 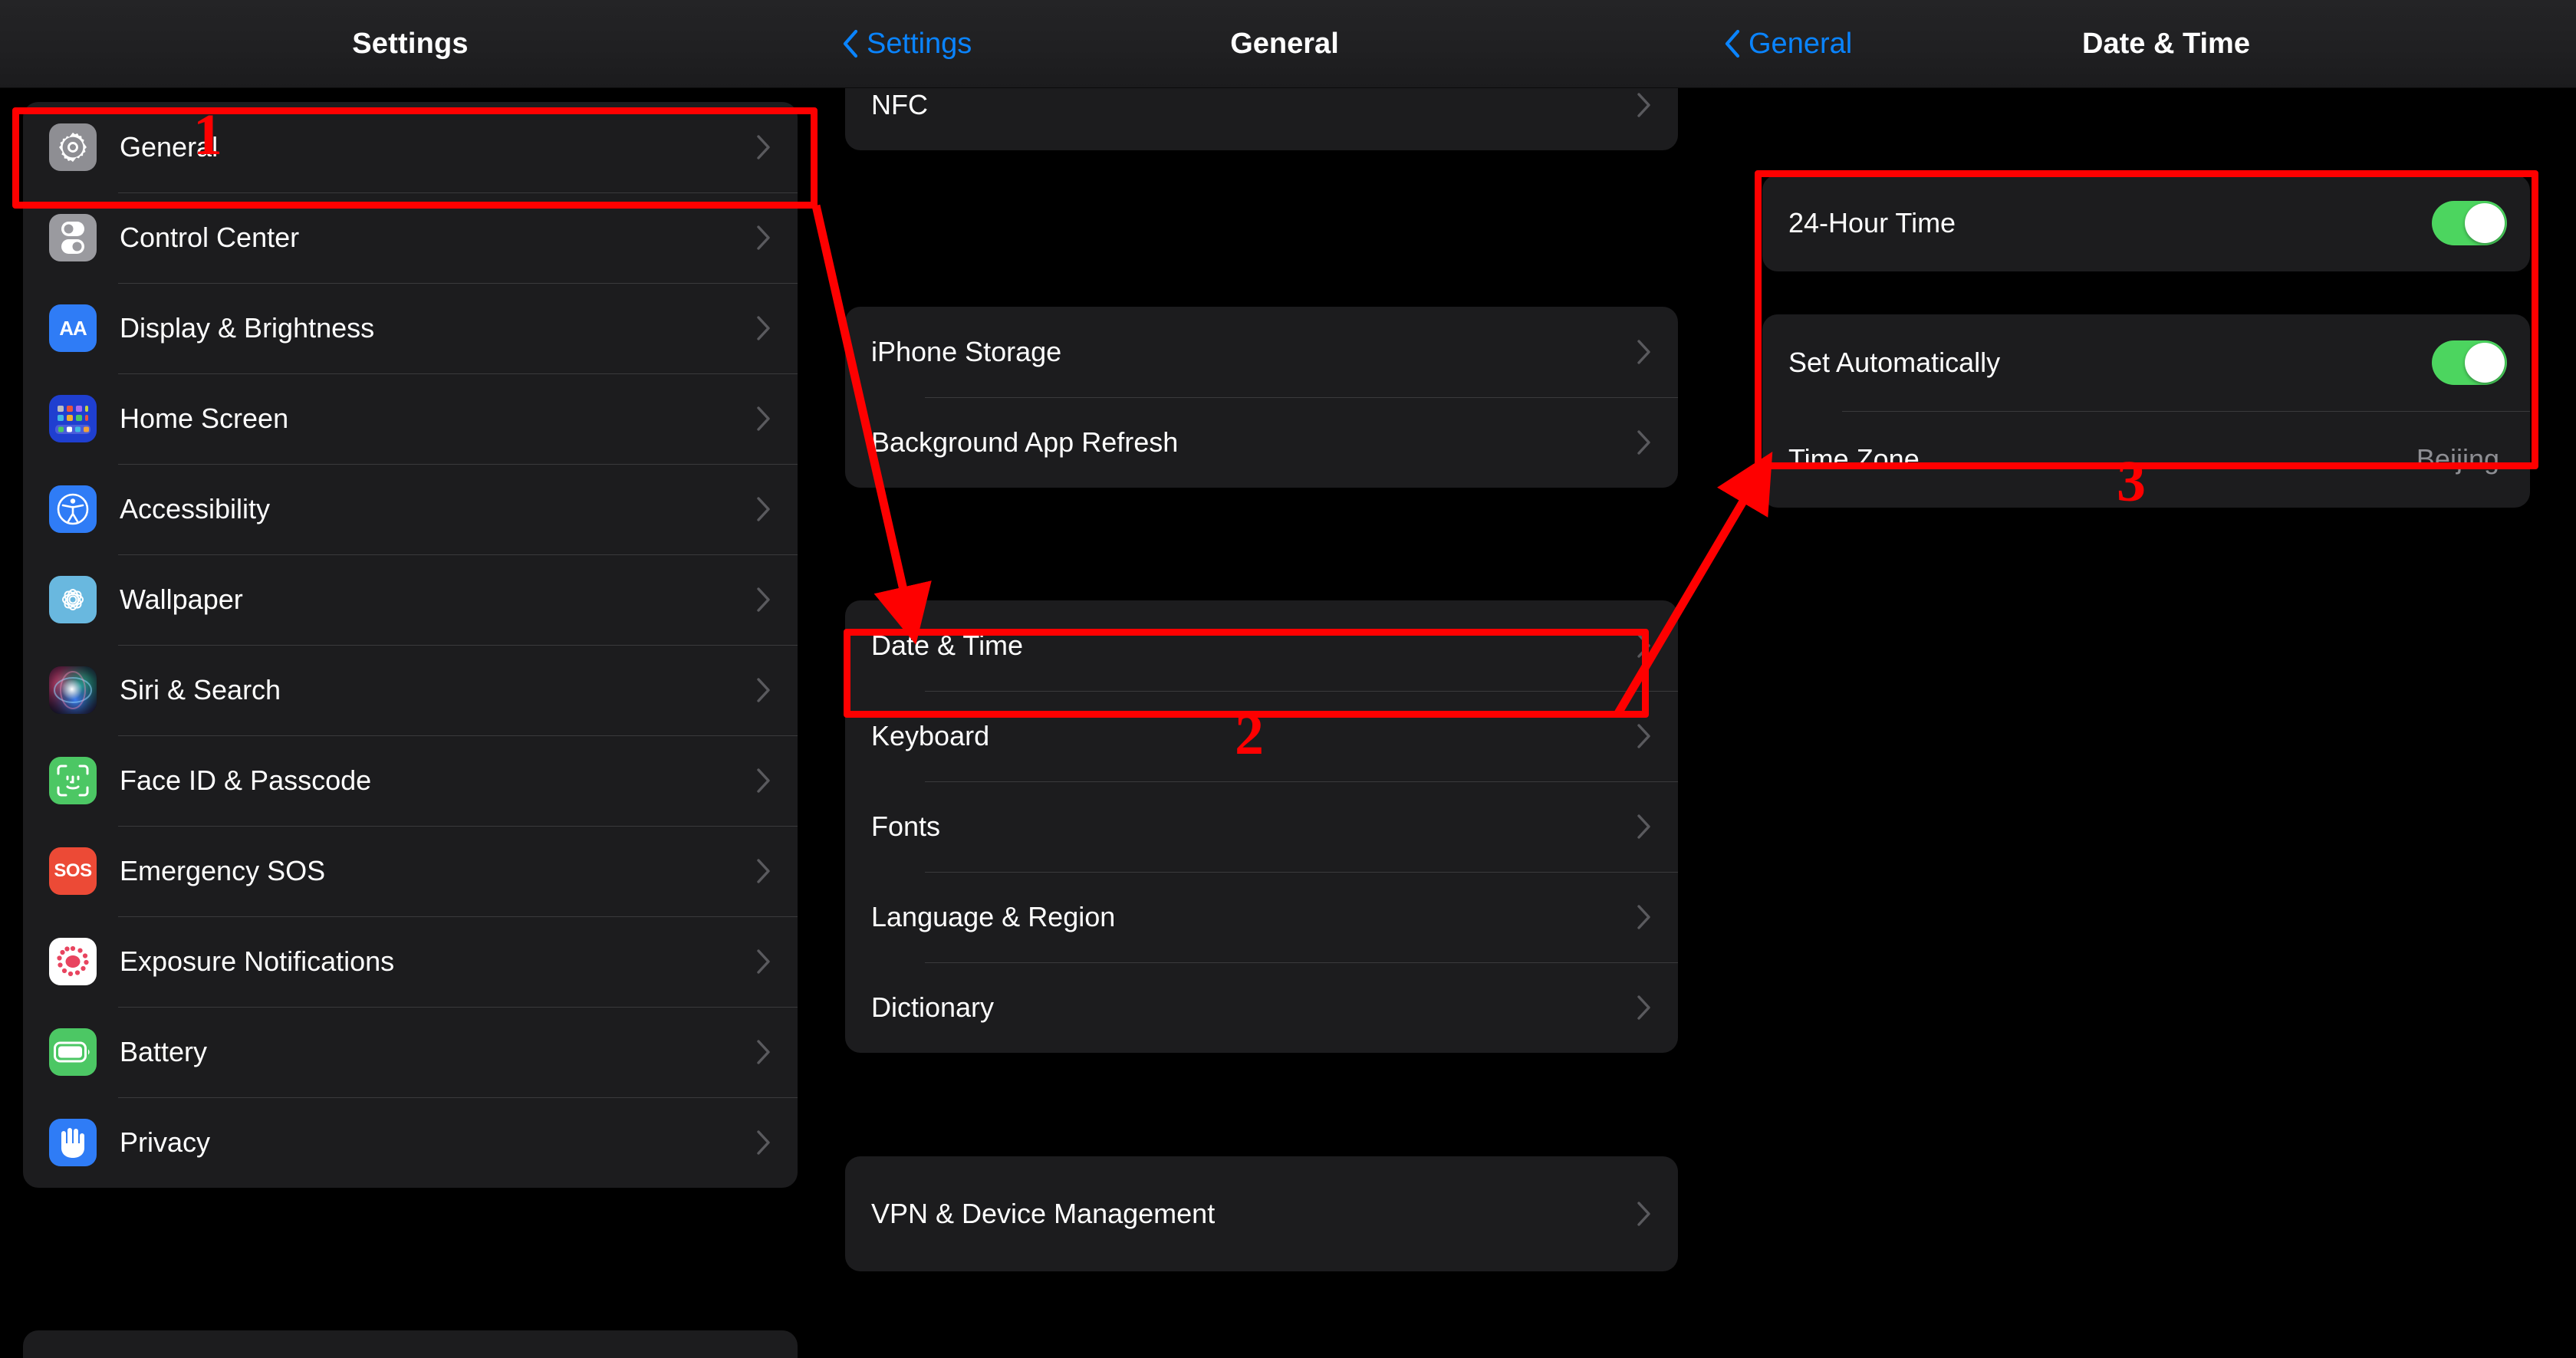 I want to click on back-label: Settings, so click(x=919, y=43).